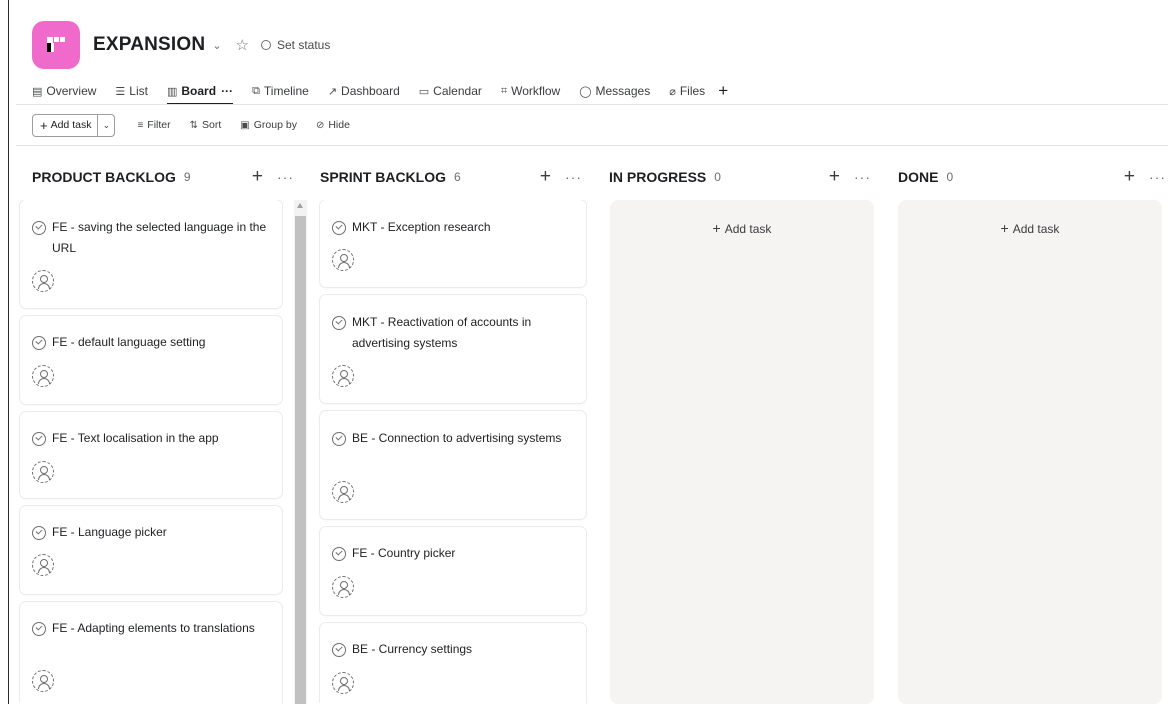  Describe the element at coordinates (56, 45) in the screenshot. I see `project-logo-icon` at that location.